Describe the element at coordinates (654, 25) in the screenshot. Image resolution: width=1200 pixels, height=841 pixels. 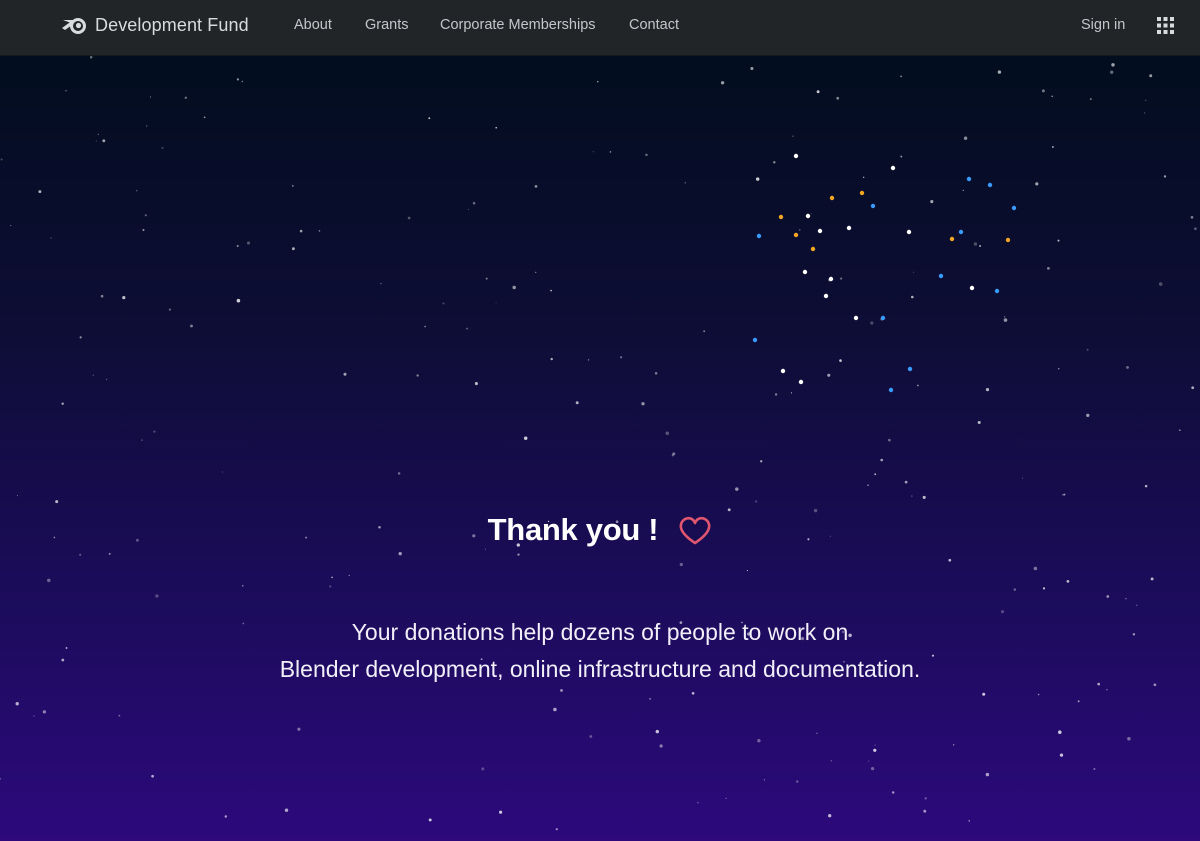
I see `nav-link-contact: Contact` at that location.